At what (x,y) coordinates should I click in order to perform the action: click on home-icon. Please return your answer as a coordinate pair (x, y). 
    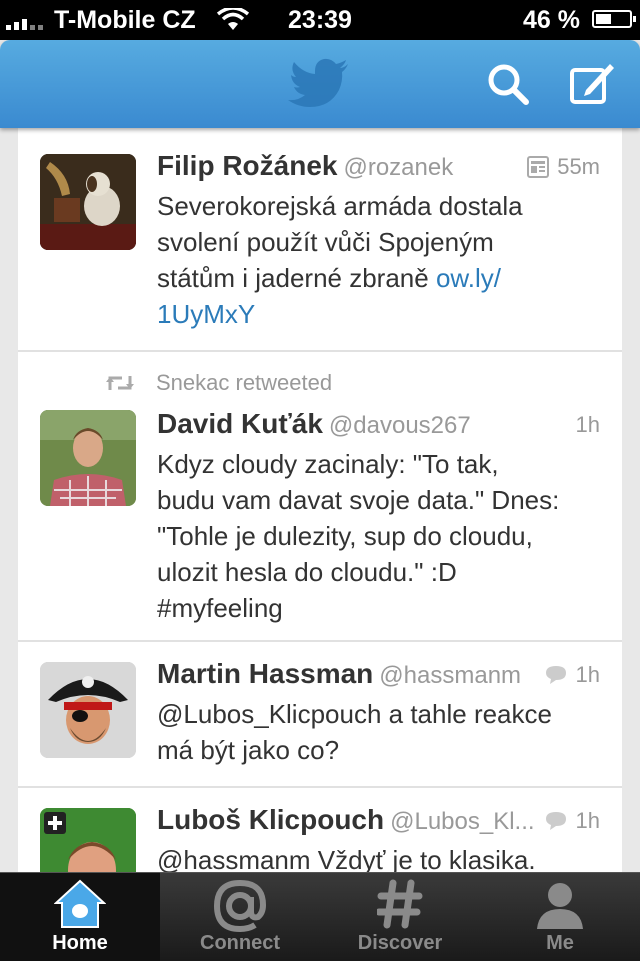
    Looking at the image, I should click on (80, 903).